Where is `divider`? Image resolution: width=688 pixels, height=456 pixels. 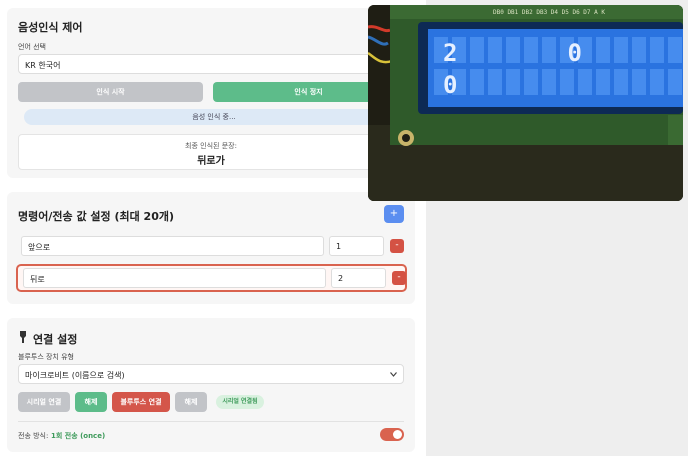
divider is located at coordinates (211, 421).